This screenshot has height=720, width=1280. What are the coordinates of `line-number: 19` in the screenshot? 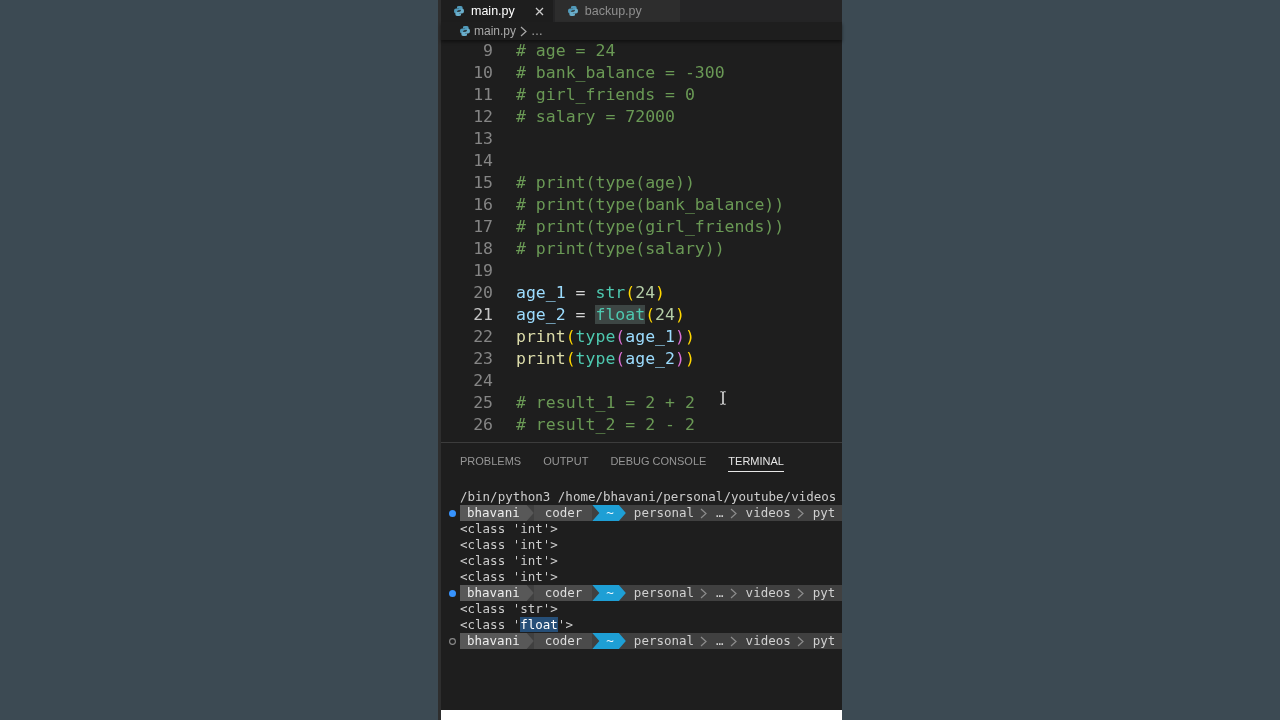 It's located at (482, 271).